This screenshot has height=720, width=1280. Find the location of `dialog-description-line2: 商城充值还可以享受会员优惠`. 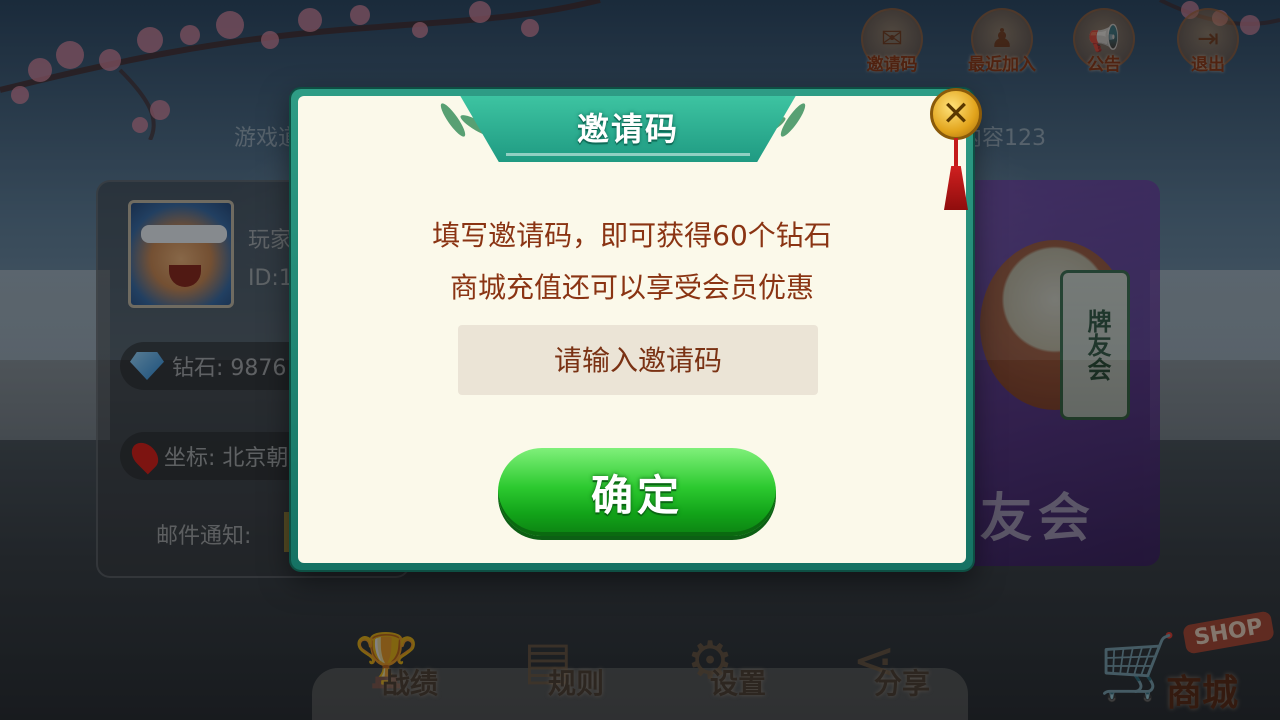

dialog-description-line2: 商城充值还可以享受会员优惠 is located at coordinates (631, 287).